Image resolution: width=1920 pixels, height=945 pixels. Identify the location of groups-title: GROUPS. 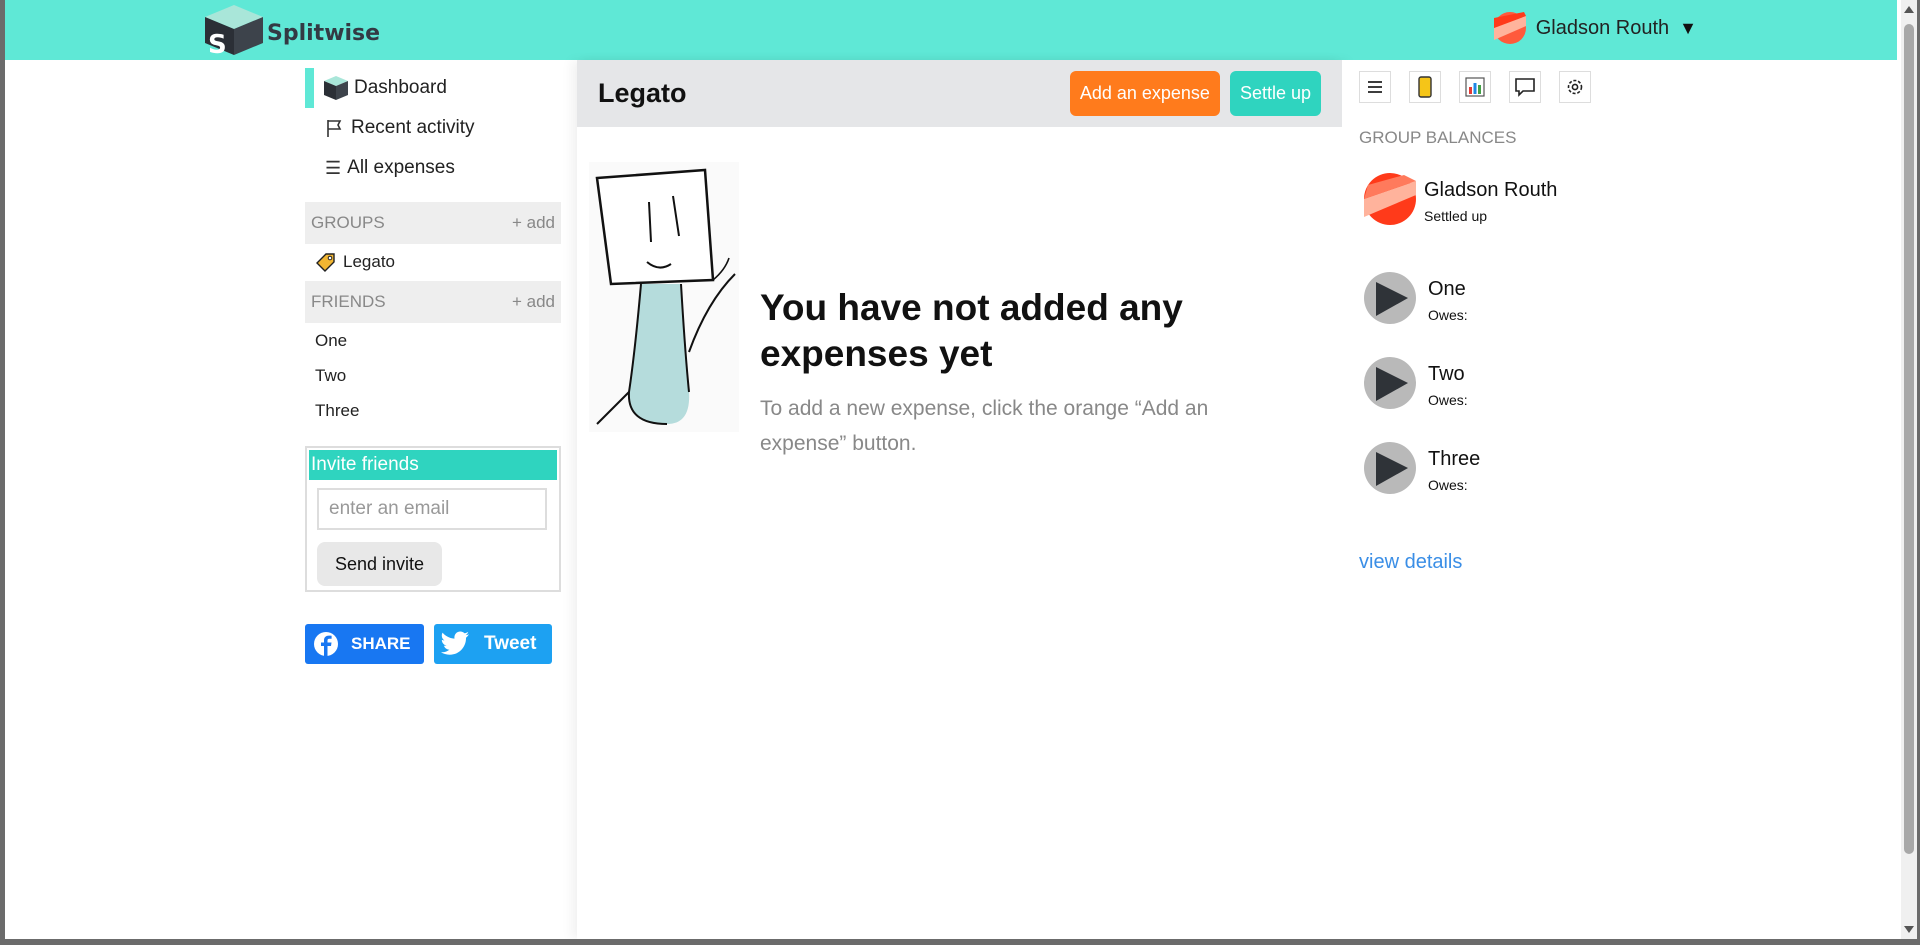
(348, 222).